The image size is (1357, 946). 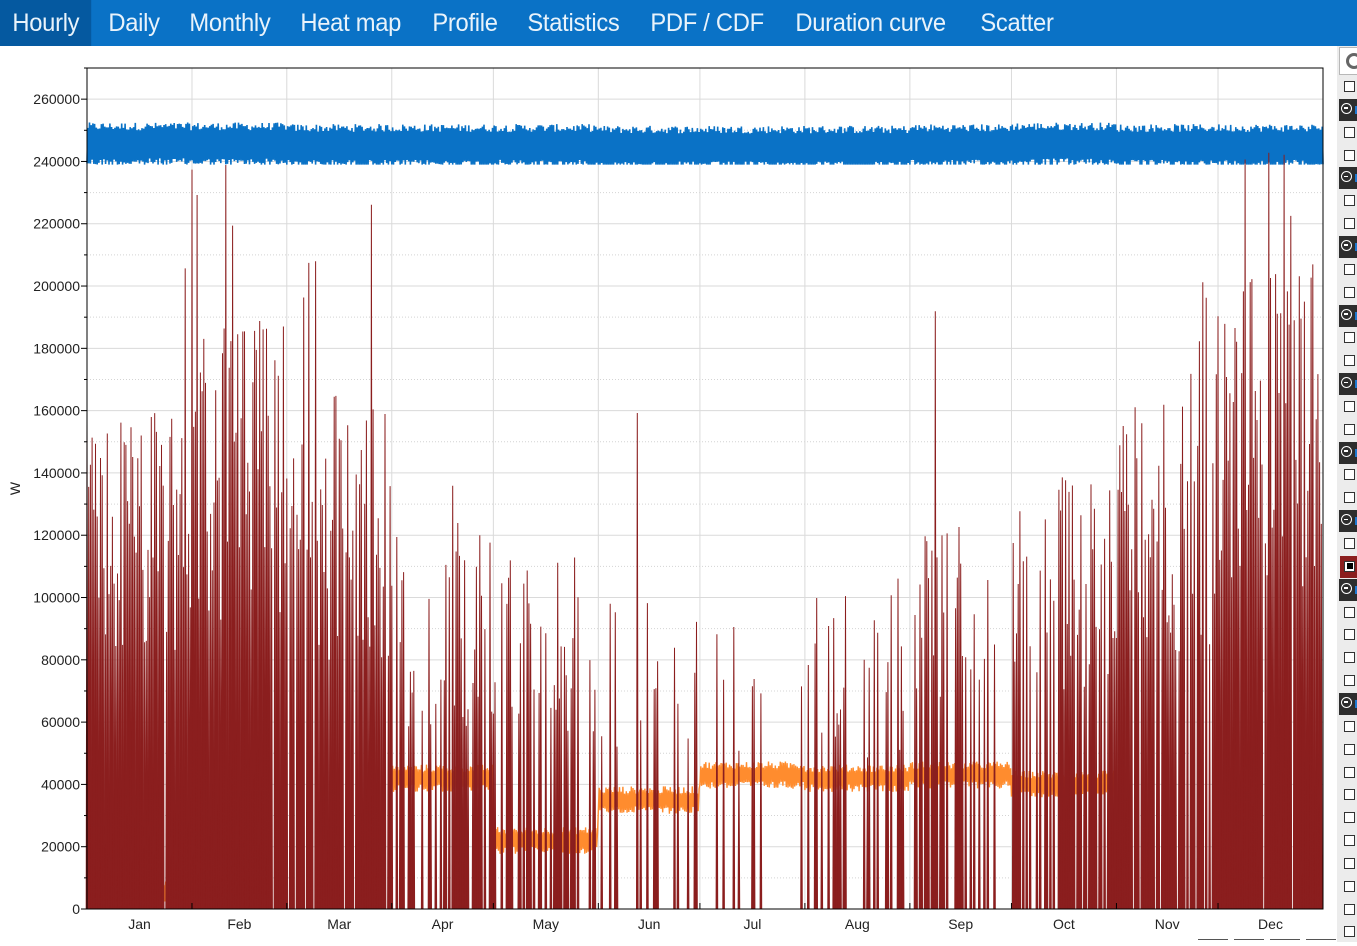 I want to click on tab-profile: Profile, so click(x=465, y=23).